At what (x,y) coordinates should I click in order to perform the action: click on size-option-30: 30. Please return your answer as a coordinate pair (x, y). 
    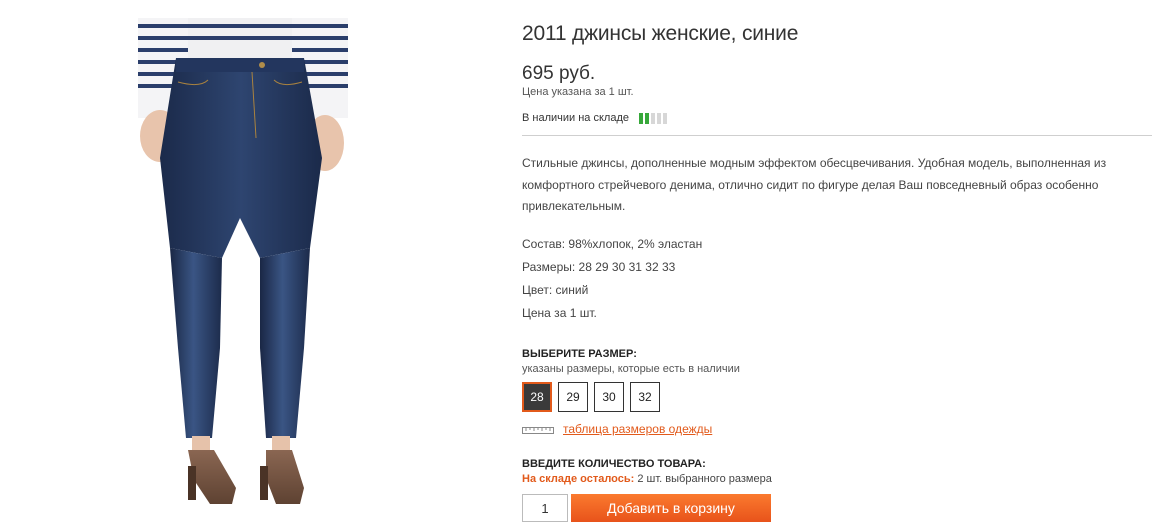
    Looking at the image, I should click on (609, 397).